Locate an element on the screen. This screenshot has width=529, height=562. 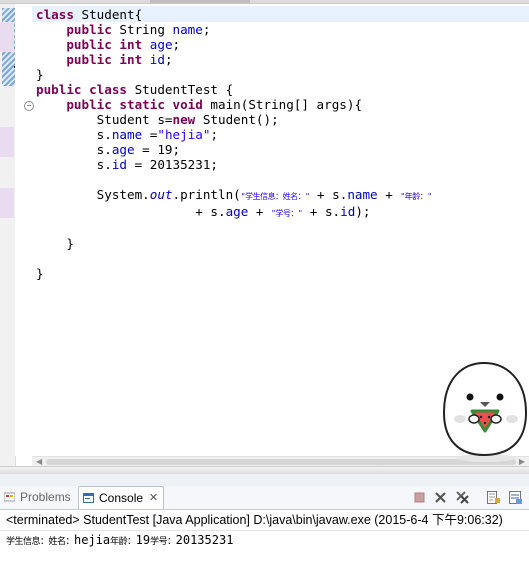
scroll-lock-icon is located at coordinates (493, 497).